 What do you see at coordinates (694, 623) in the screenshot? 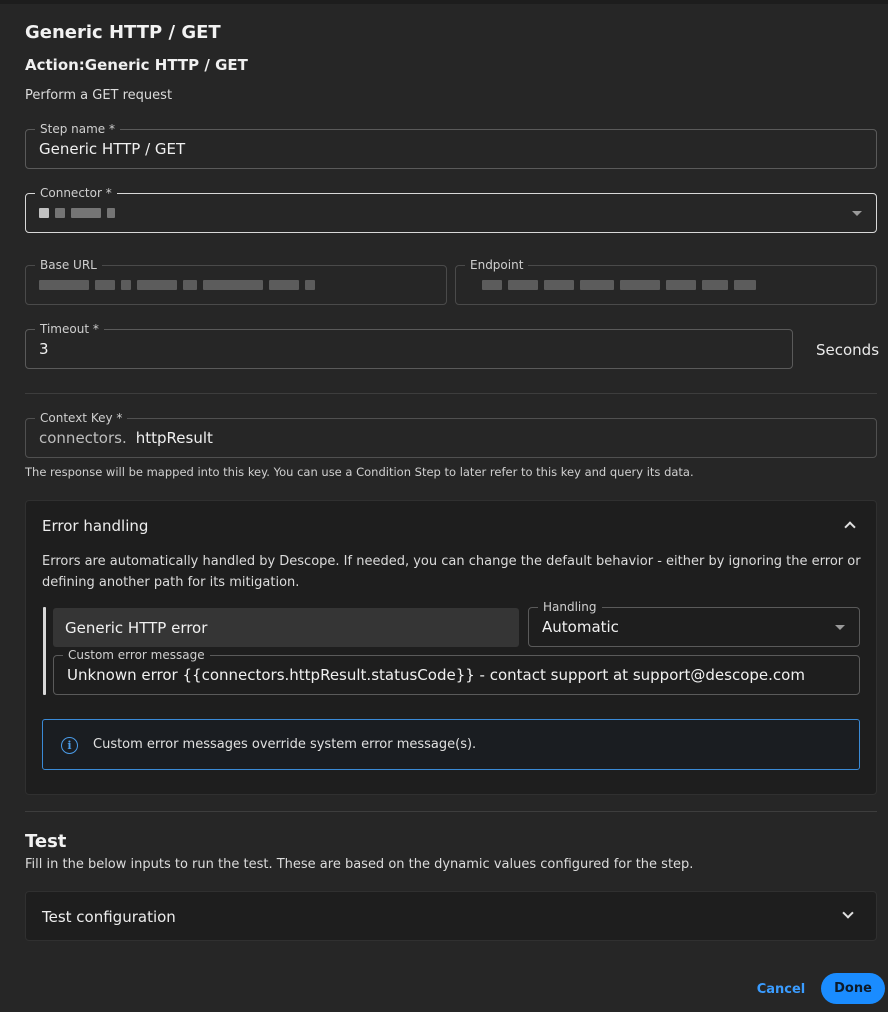
I see `handling-select: Handling Automatic` at bounding box center [694, 623].